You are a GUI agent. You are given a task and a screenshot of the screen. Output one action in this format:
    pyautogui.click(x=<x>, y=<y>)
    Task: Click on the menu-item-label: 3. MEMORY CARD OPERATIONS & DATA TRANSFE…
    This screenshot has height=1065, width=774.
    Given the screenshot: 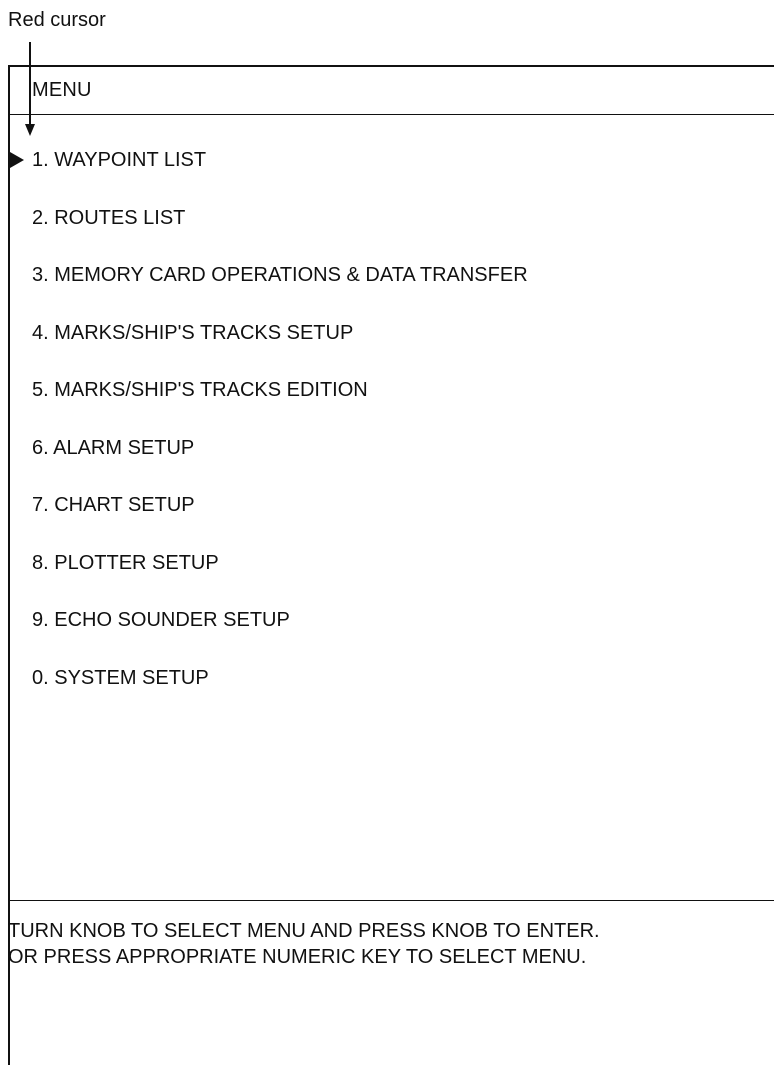 What is the action you would take?
    pyautogui.click(x=280, y=275)
    